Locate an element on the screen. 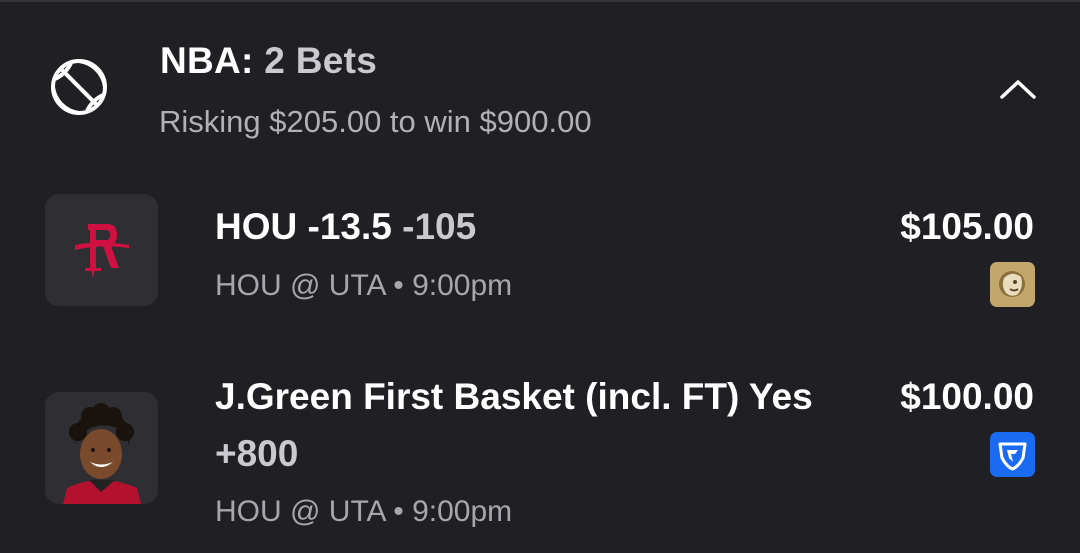  league-label: NBA: is located at coordinates (207, 60).